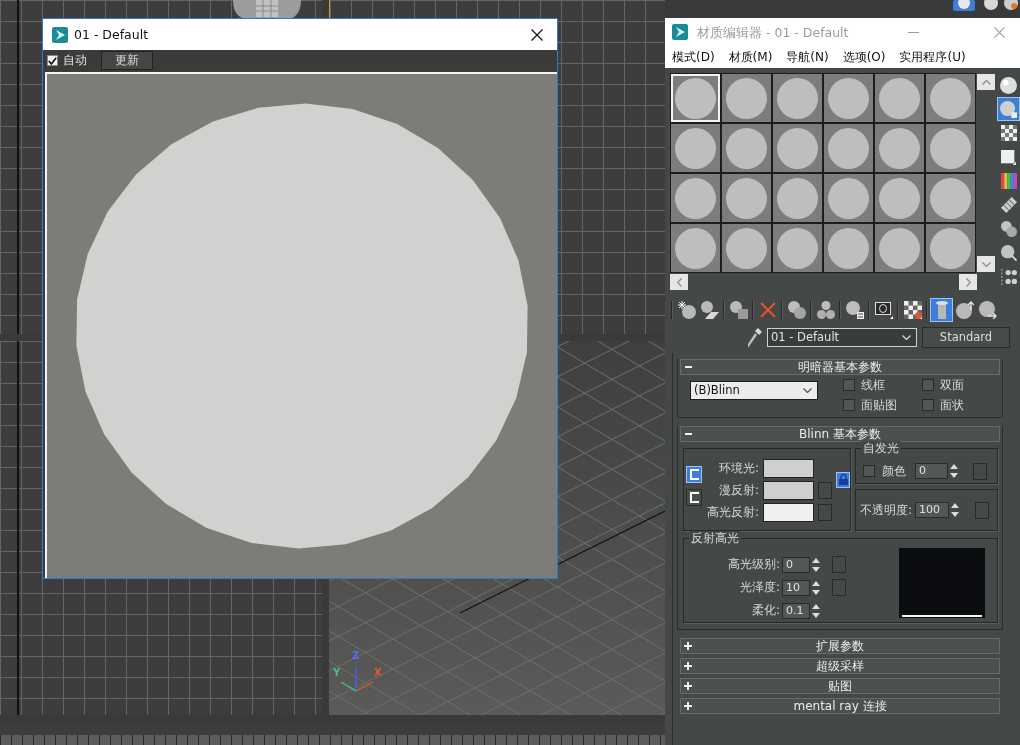 This screenshot has width=1020, height=745. What do you see at coordinates (864, 57) in the screenshot?
I see `menu-item: 选项(O)` at bounding box center [864, 57].